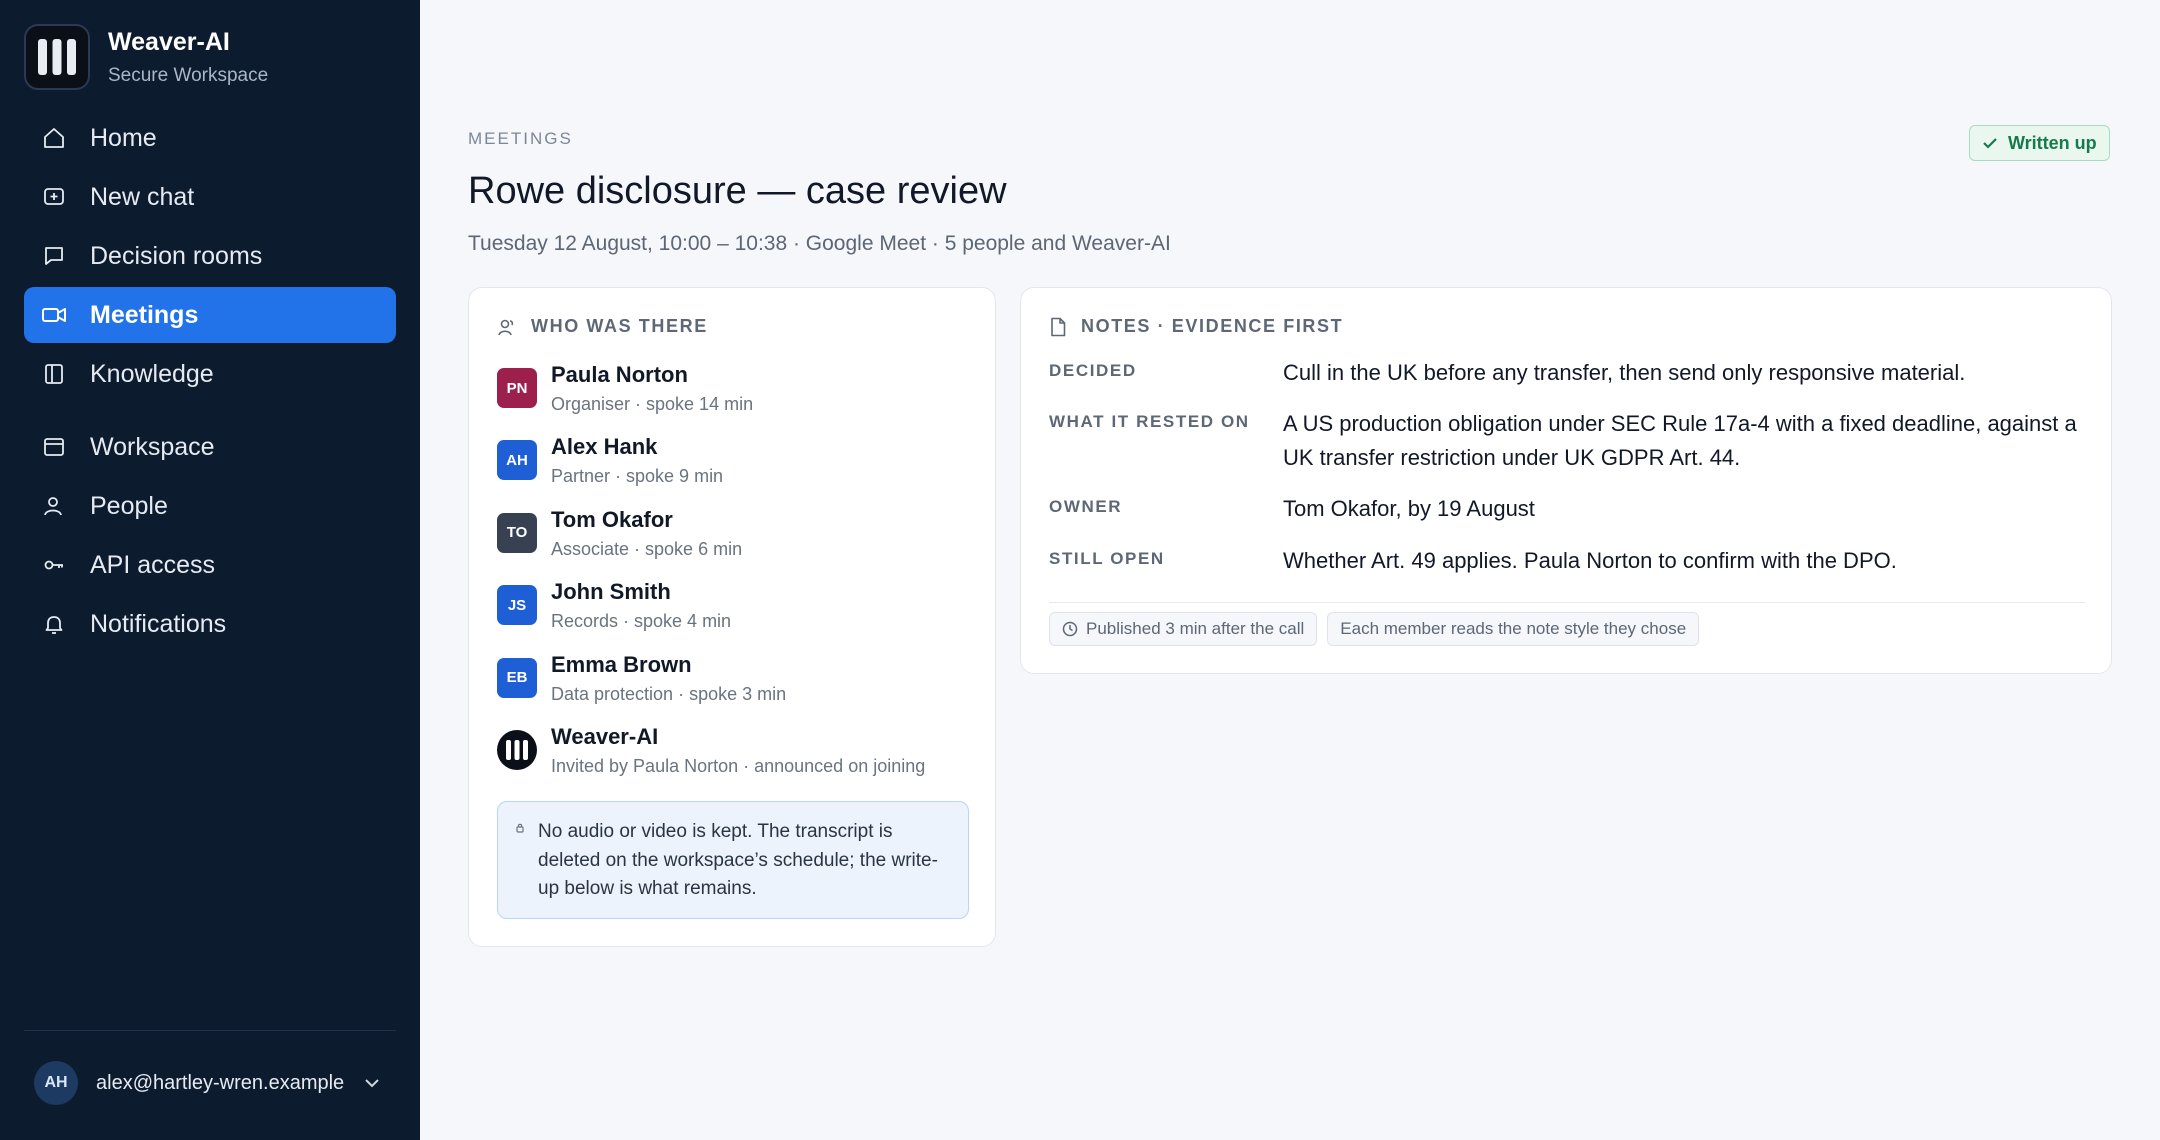 The image size is (2160, 1140). I want to click on divider, so click(1567, 602).